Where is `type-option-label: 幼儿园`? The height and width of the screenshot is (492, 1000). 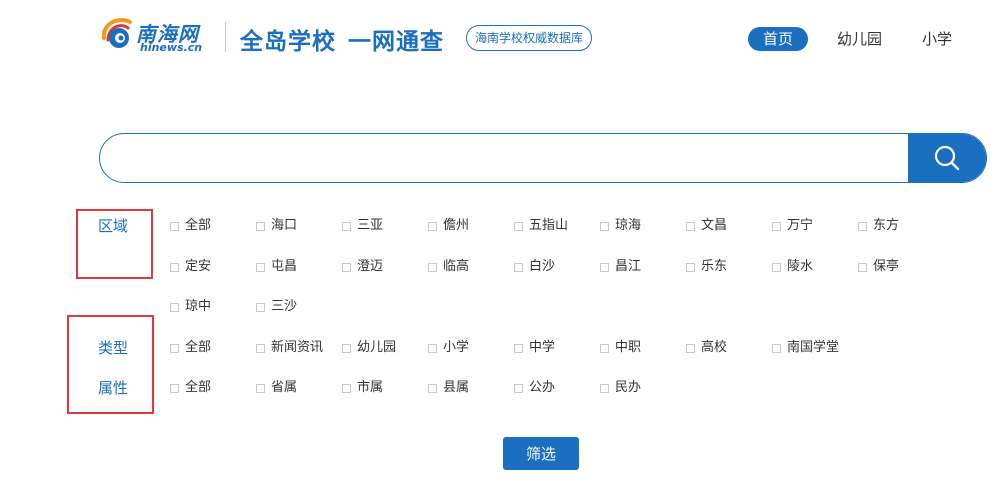
type-option-label: 幼儿园 is located at coordinates (377, 347).